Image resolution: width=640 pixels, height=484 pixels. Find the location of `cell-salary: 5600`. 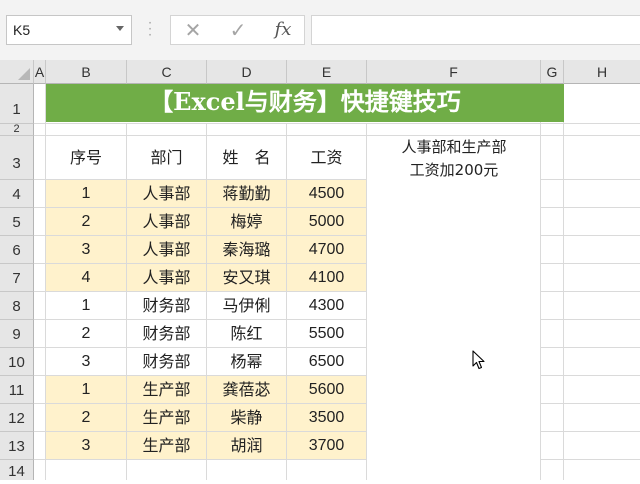

cell-salary: 5600 is located at coordinates (326, 390).